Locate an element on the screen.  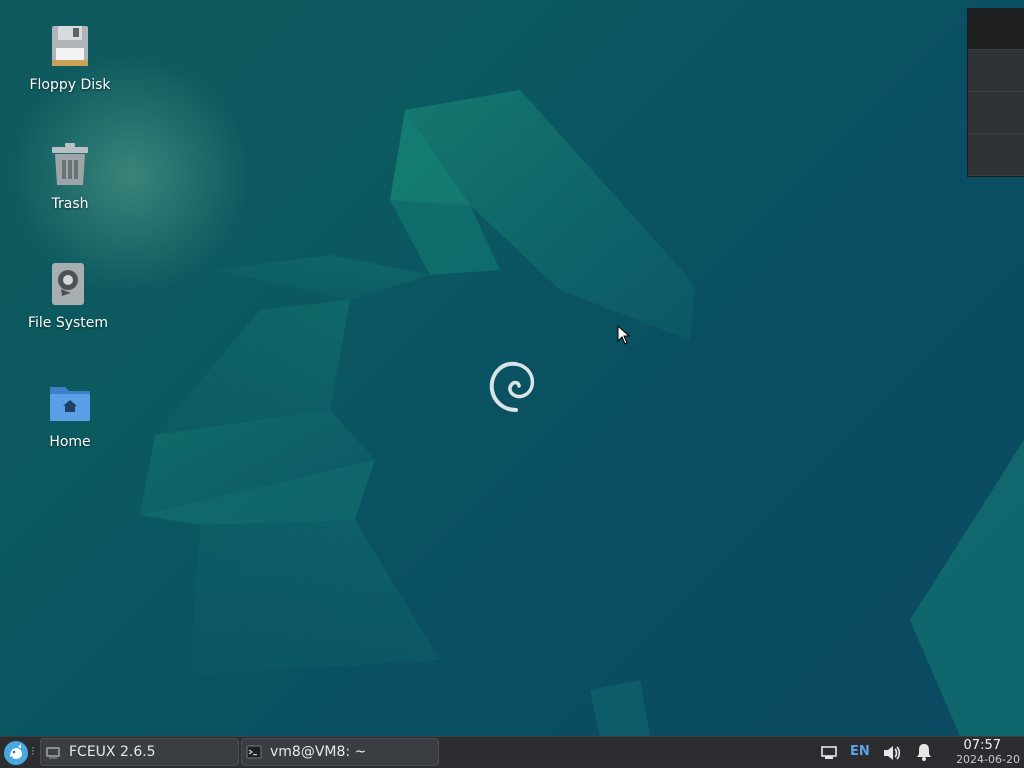
desktop-icon-label: File System is located at coordinates (68, 323).